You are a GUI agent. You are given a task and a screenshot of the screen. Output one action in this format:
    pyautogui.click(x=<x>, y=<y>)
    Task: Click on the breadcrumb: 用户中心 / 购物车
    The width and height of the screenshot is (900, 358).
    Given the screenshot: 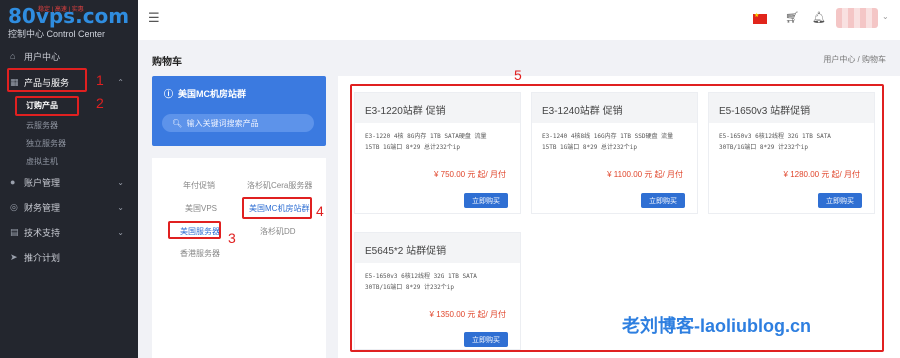 What is the action you would take?
    pyautogui.click(x=854, y=59)
    